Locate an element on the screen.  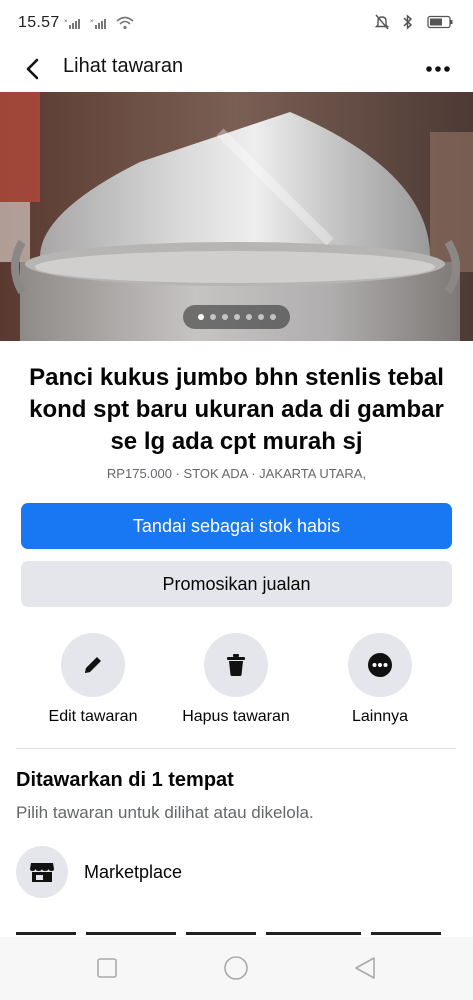
divider is located at coordinates (236, 748).